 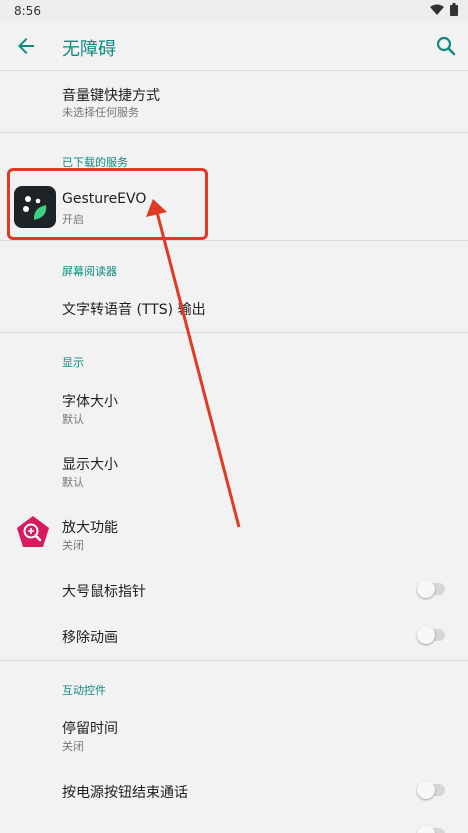 I want to click on next-item-toggle, so click(x=431, y=829).